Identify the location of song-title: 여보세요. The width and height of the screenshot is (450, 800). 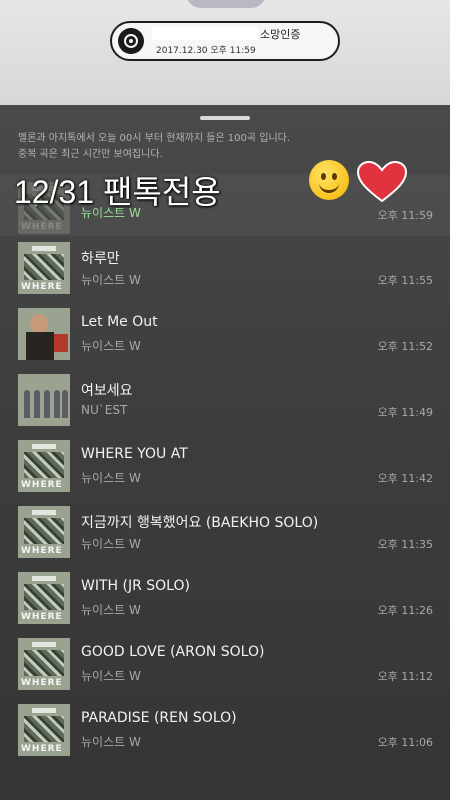
(107, 391).